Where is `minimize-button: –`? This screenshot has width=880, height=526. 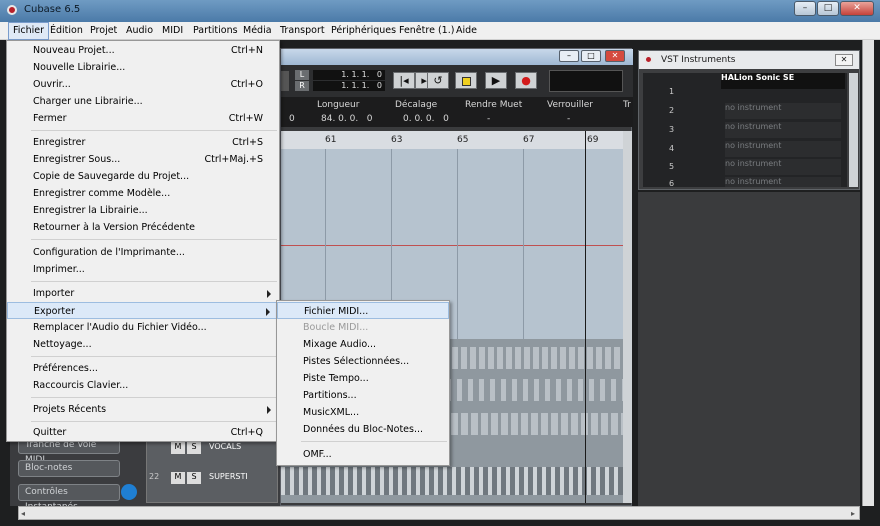
minimize-button: – is located at coordinates (805, 8).